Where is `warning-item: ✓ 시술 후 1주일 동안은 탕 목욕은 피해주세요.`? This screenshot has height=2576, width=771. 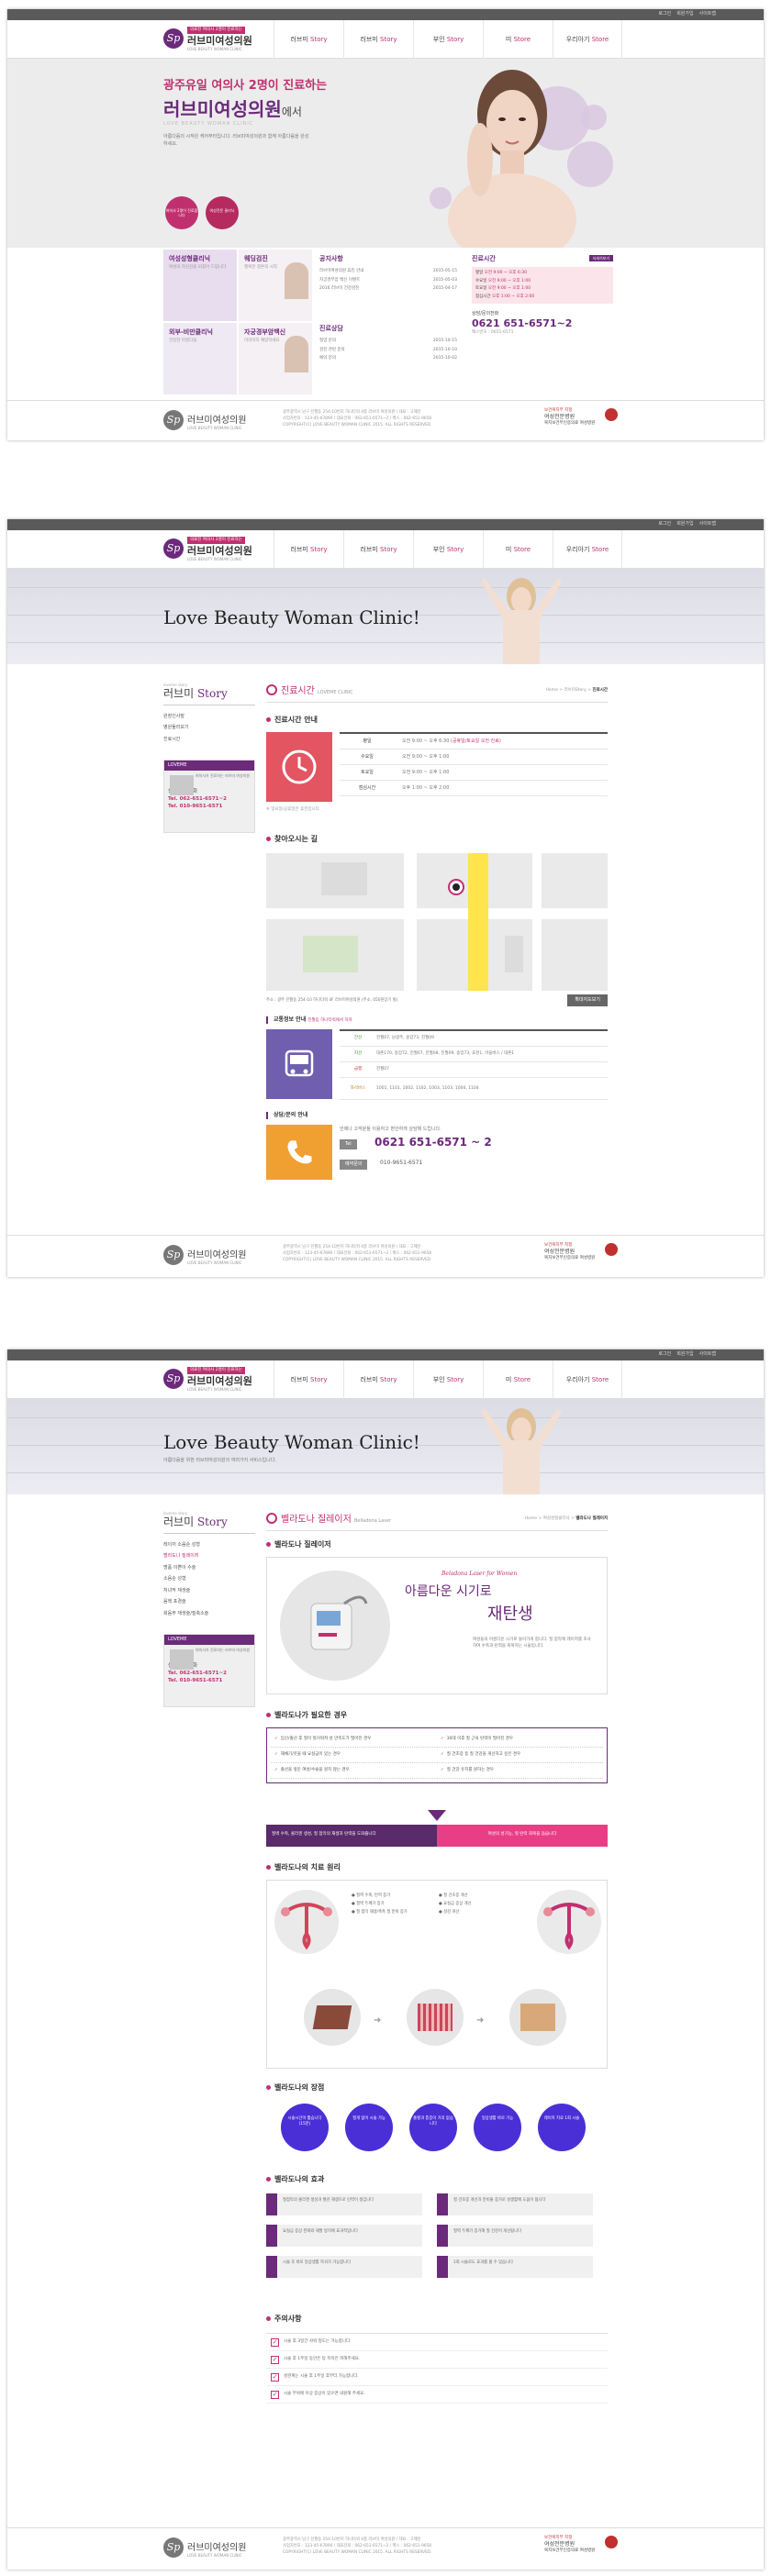 warning-item: ✓ 시술 후 1주일 동안은 탕 목욕은 피해주세요. is located at coordinates (437, 2360).